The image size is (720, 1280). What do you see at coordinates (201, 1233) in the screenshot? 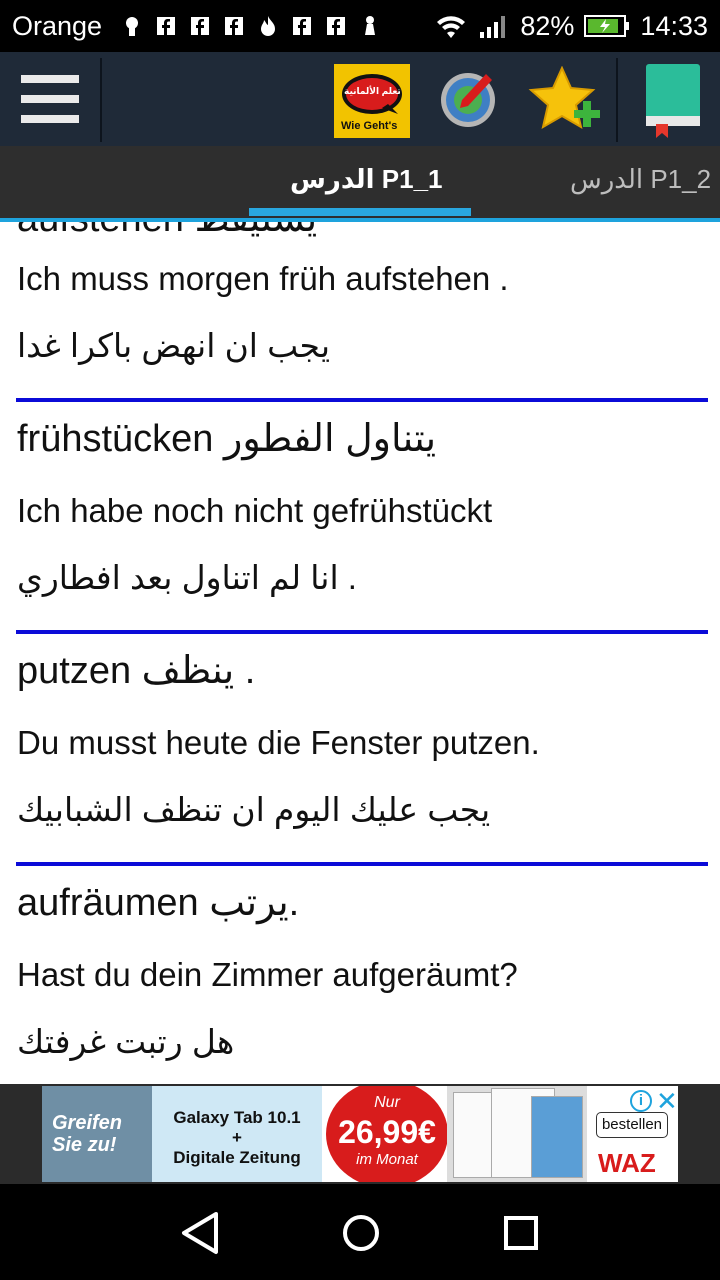
I see `back-icon` at bounding box center [201, 1233].